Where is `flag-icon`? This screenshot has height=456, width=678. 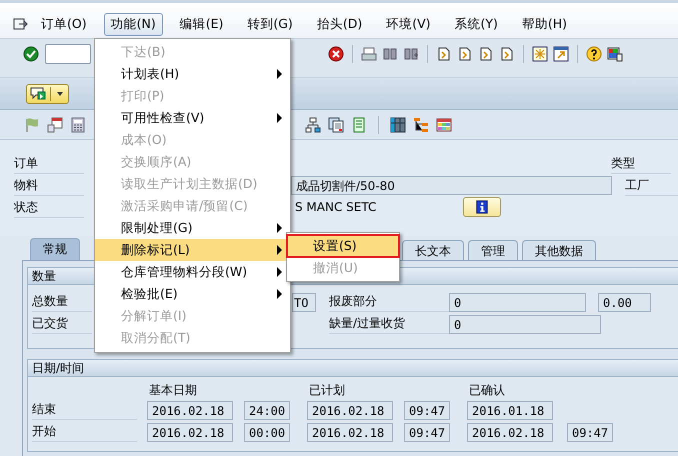
flag-icon is located at coordinates (32, 124).